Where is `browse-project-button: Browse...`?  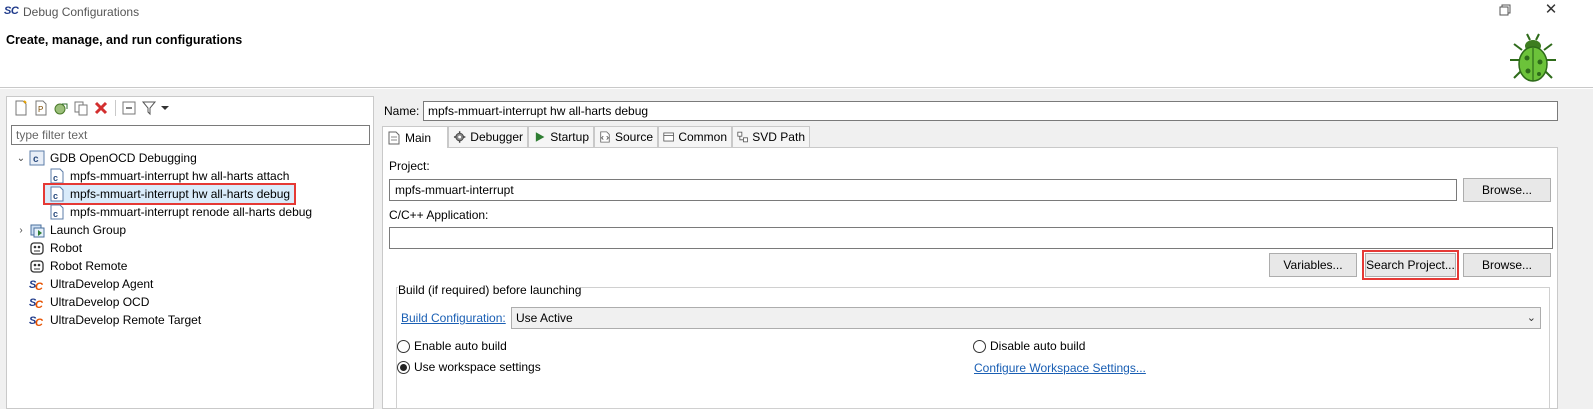 browse-project-button: Browse... is located at coordinates (1507, 190).